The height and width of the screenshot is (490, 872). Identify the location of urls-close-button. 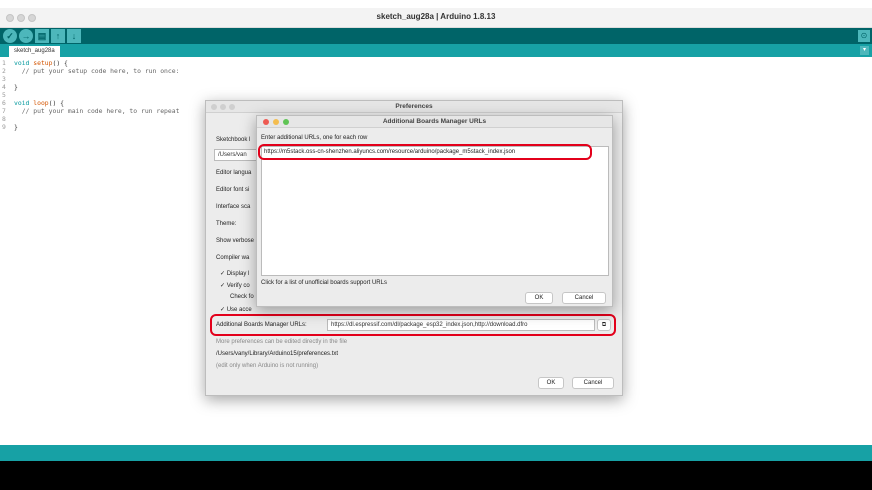
(266, 122).